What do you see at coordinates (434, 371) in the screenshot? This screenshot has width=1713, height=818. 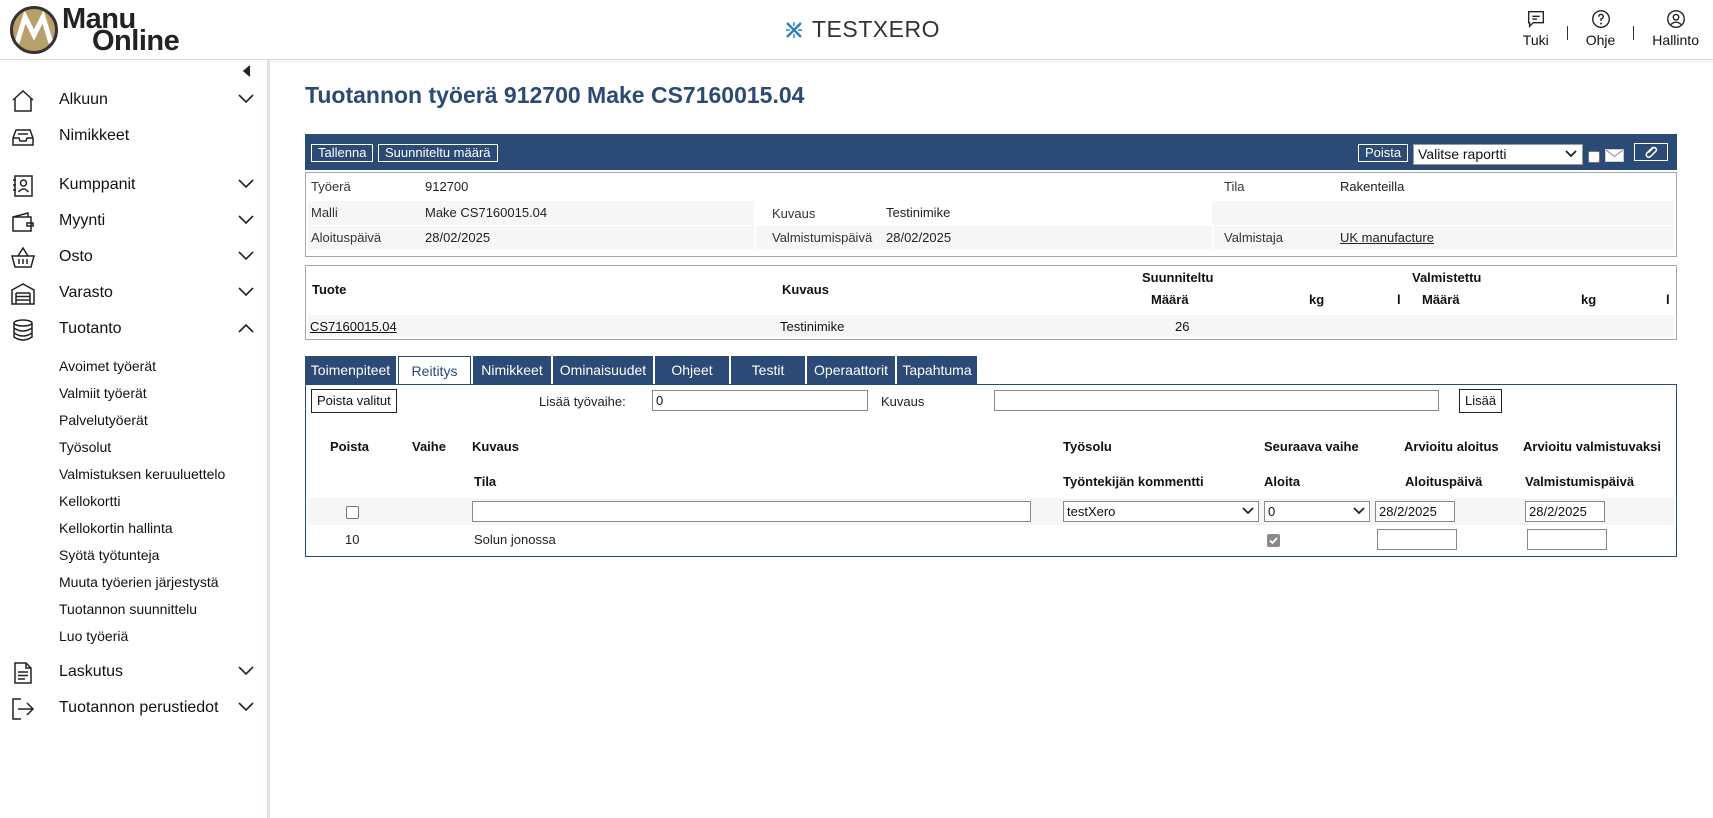 I see `tab-reititys: Reititys` at bounding box center [434, 371].